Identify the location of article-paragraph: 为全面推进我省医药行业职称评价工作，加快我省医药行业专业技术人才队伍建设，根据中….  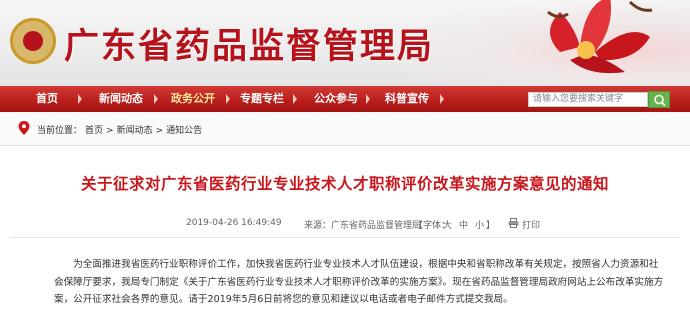
(359, 282).